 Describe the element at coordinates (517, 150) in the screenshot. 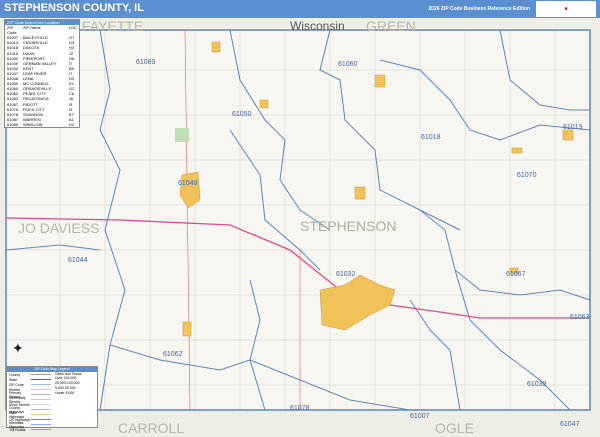

I see `rock-city-town` at that location.